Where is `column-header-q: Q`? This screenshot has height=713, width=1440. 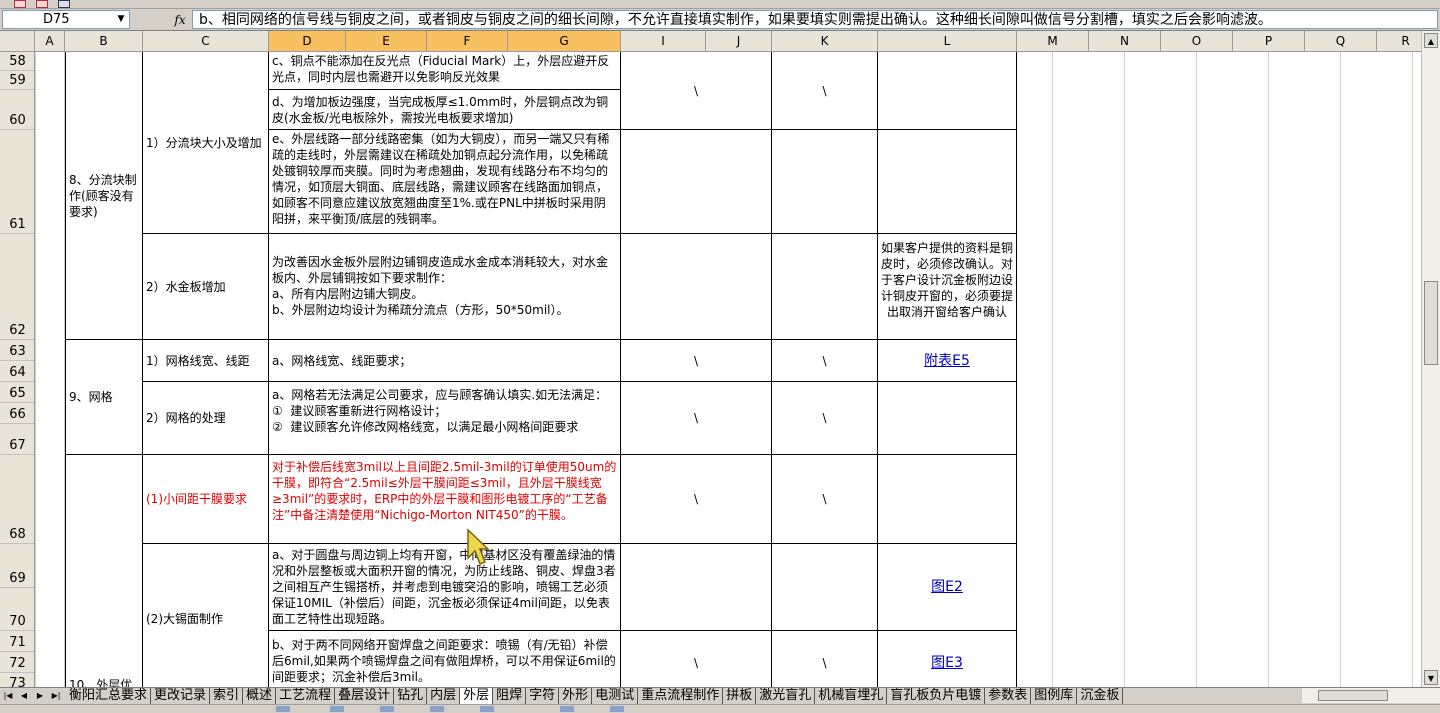 column-header-q: Q is located at coordinates (1341, 41).